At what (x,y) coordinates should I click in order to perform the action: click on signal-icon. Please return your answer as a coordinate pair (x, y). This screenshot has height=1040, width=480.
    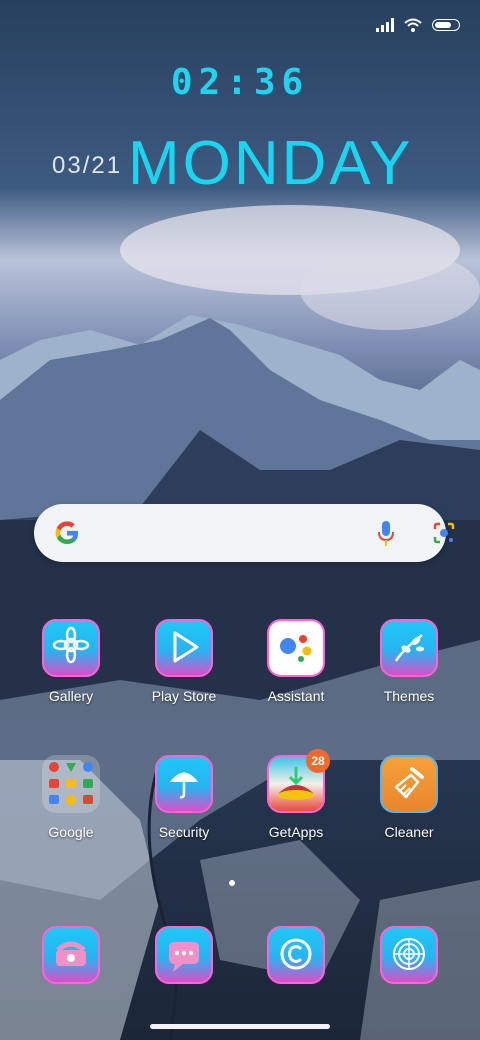
    Looking at the image, I should click on (385, 25).